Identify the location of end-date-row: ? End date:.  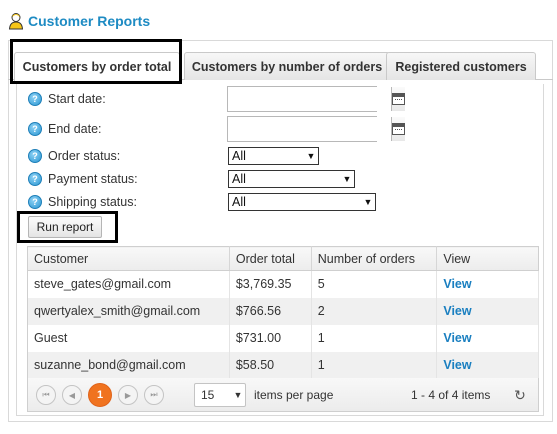
(65, 129).